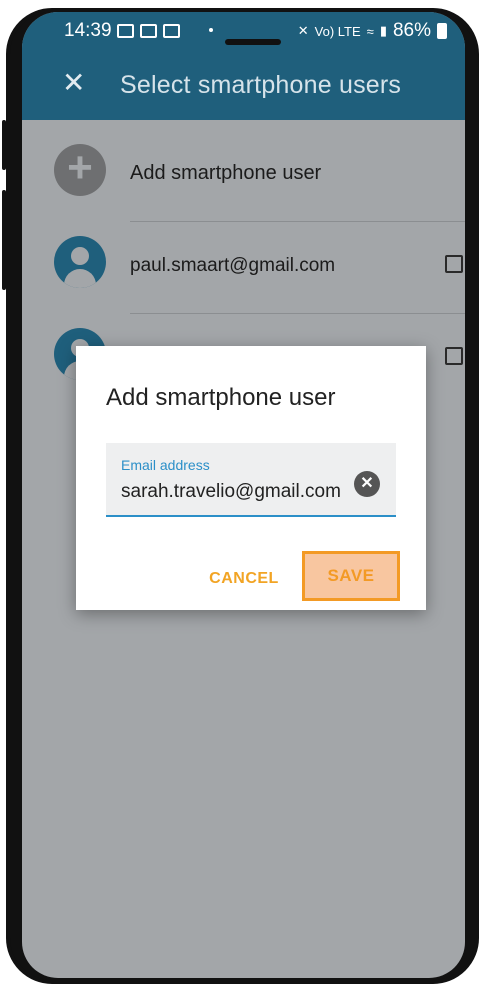 The width and height of the screenshot is (487, 990). Describe the element at coordinates (221, 397) in the screenshot. I see `dialog-title: Add smartphone user` at that location.